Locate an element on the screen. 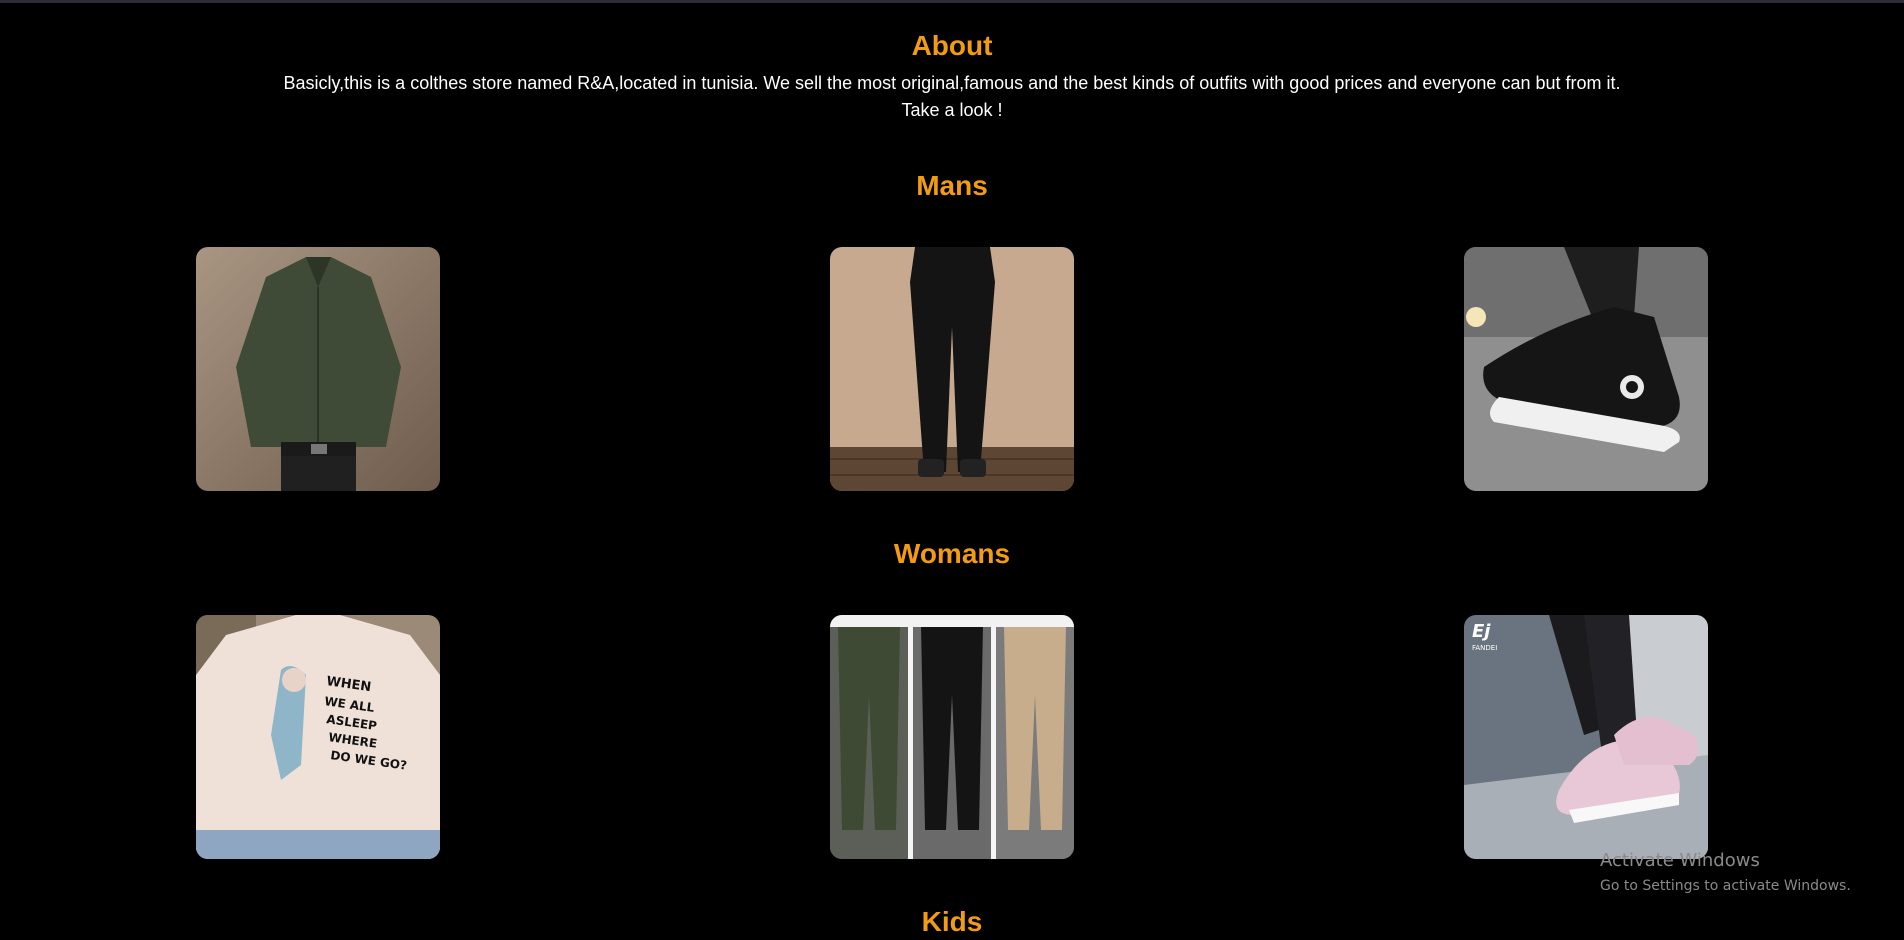 The width and height of the screenshot is (1904, 940). product-card-womans-tshirt: WHEN WE ALL ASLEEP WHERE DO WE GO? is located at coordinates (318, 737).